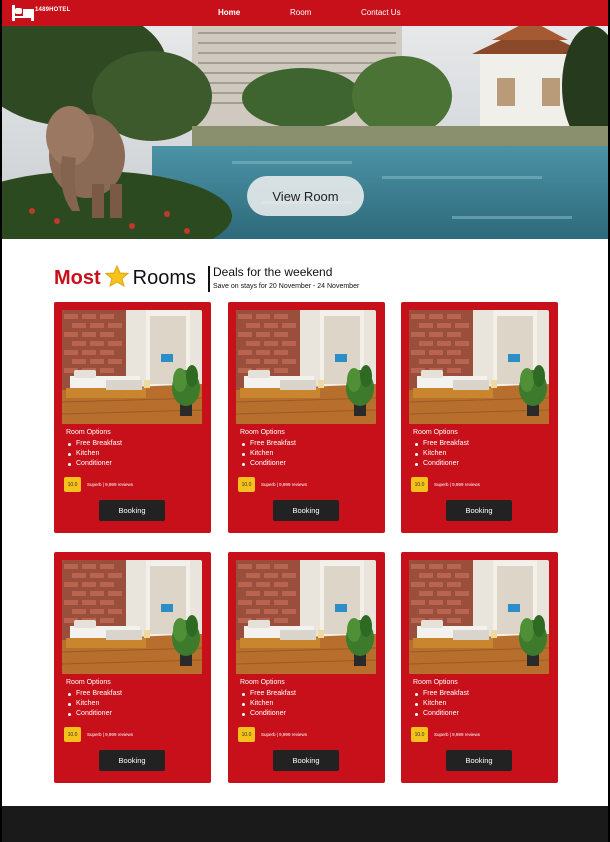 The image size is (610, 842). What do you see at coordinates (381, 12) in the screenshot?
I see `nav-contact-link: Contact Us` at bounding box center [381, 12].